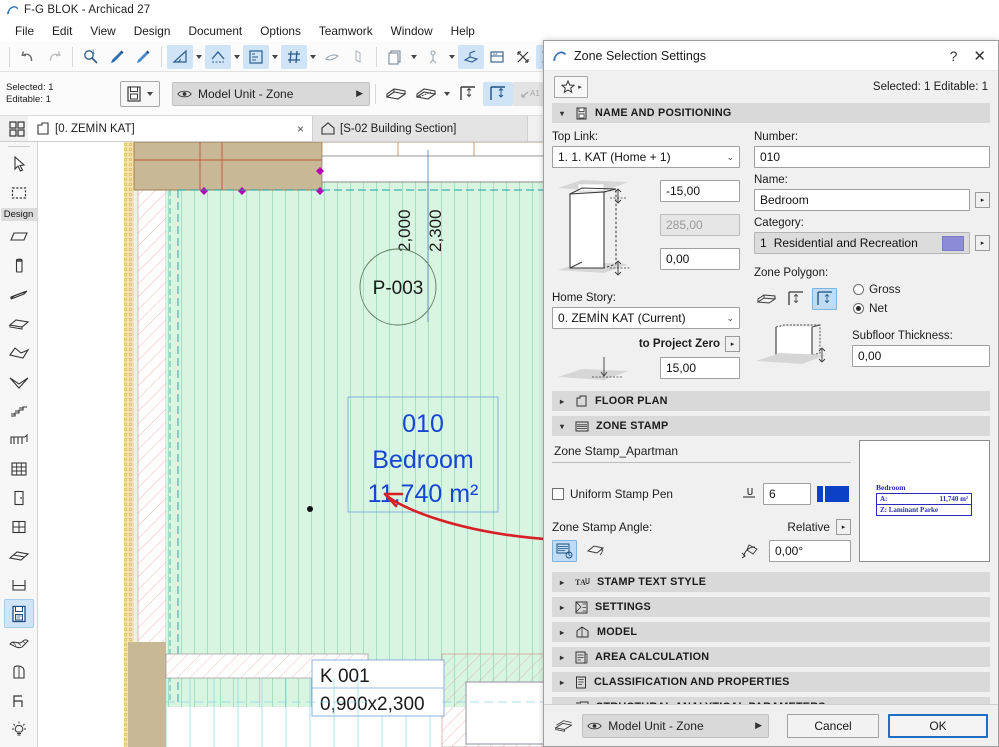 The height and width of the screenshot is (747, 999). I want to click on syringe-icon, so click(143, 57).